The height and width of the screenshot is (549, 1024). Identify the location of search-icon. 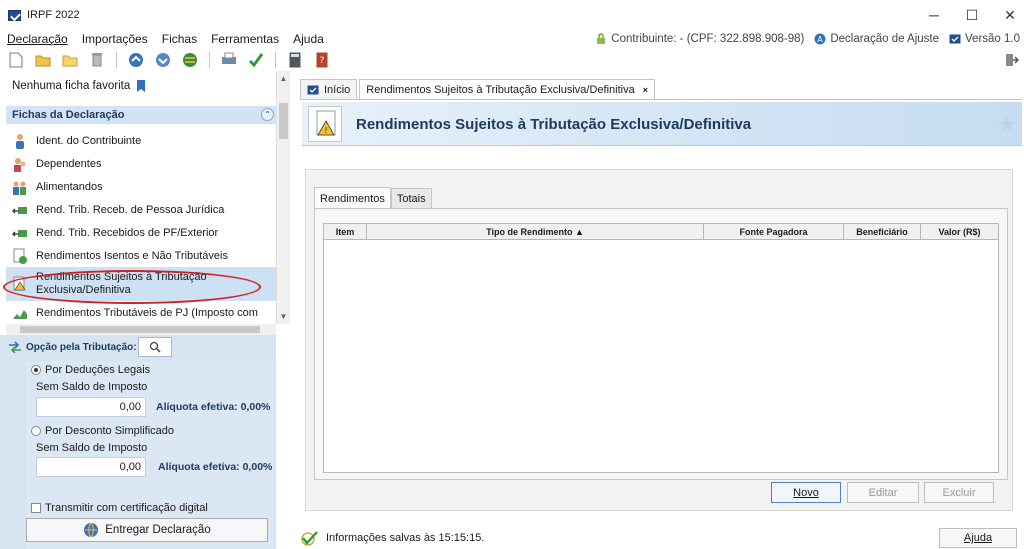
(155, 347).